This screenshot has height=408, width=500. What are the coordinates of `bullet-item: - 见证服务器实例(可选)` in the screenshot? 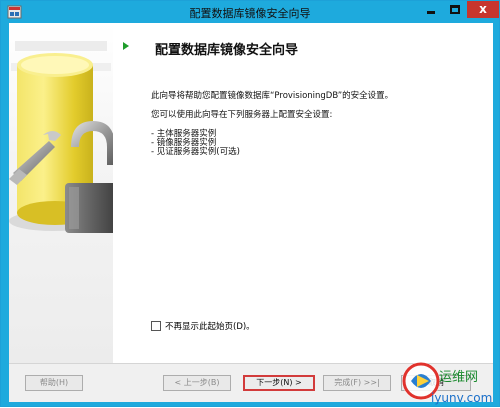 It's located at (195, 152).